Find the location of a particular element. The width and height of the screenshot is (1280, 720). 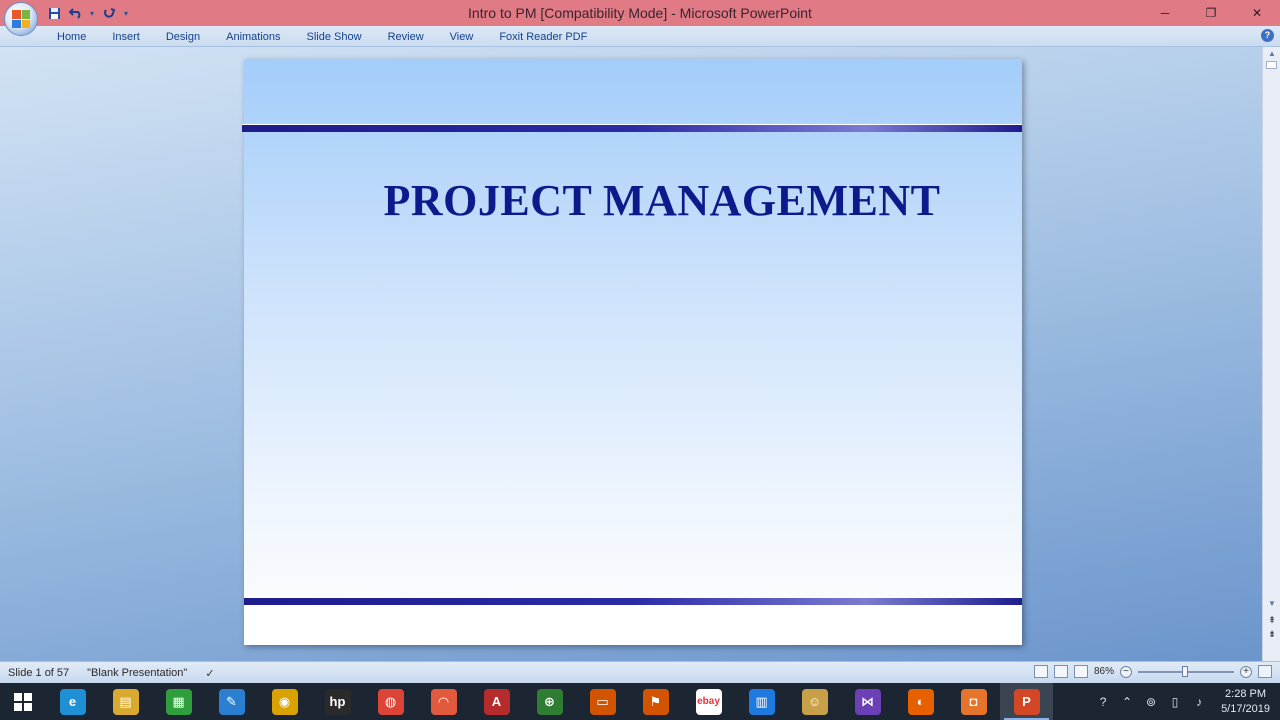

sync-icon: ⊚ is located at coordinates (1151, 702).